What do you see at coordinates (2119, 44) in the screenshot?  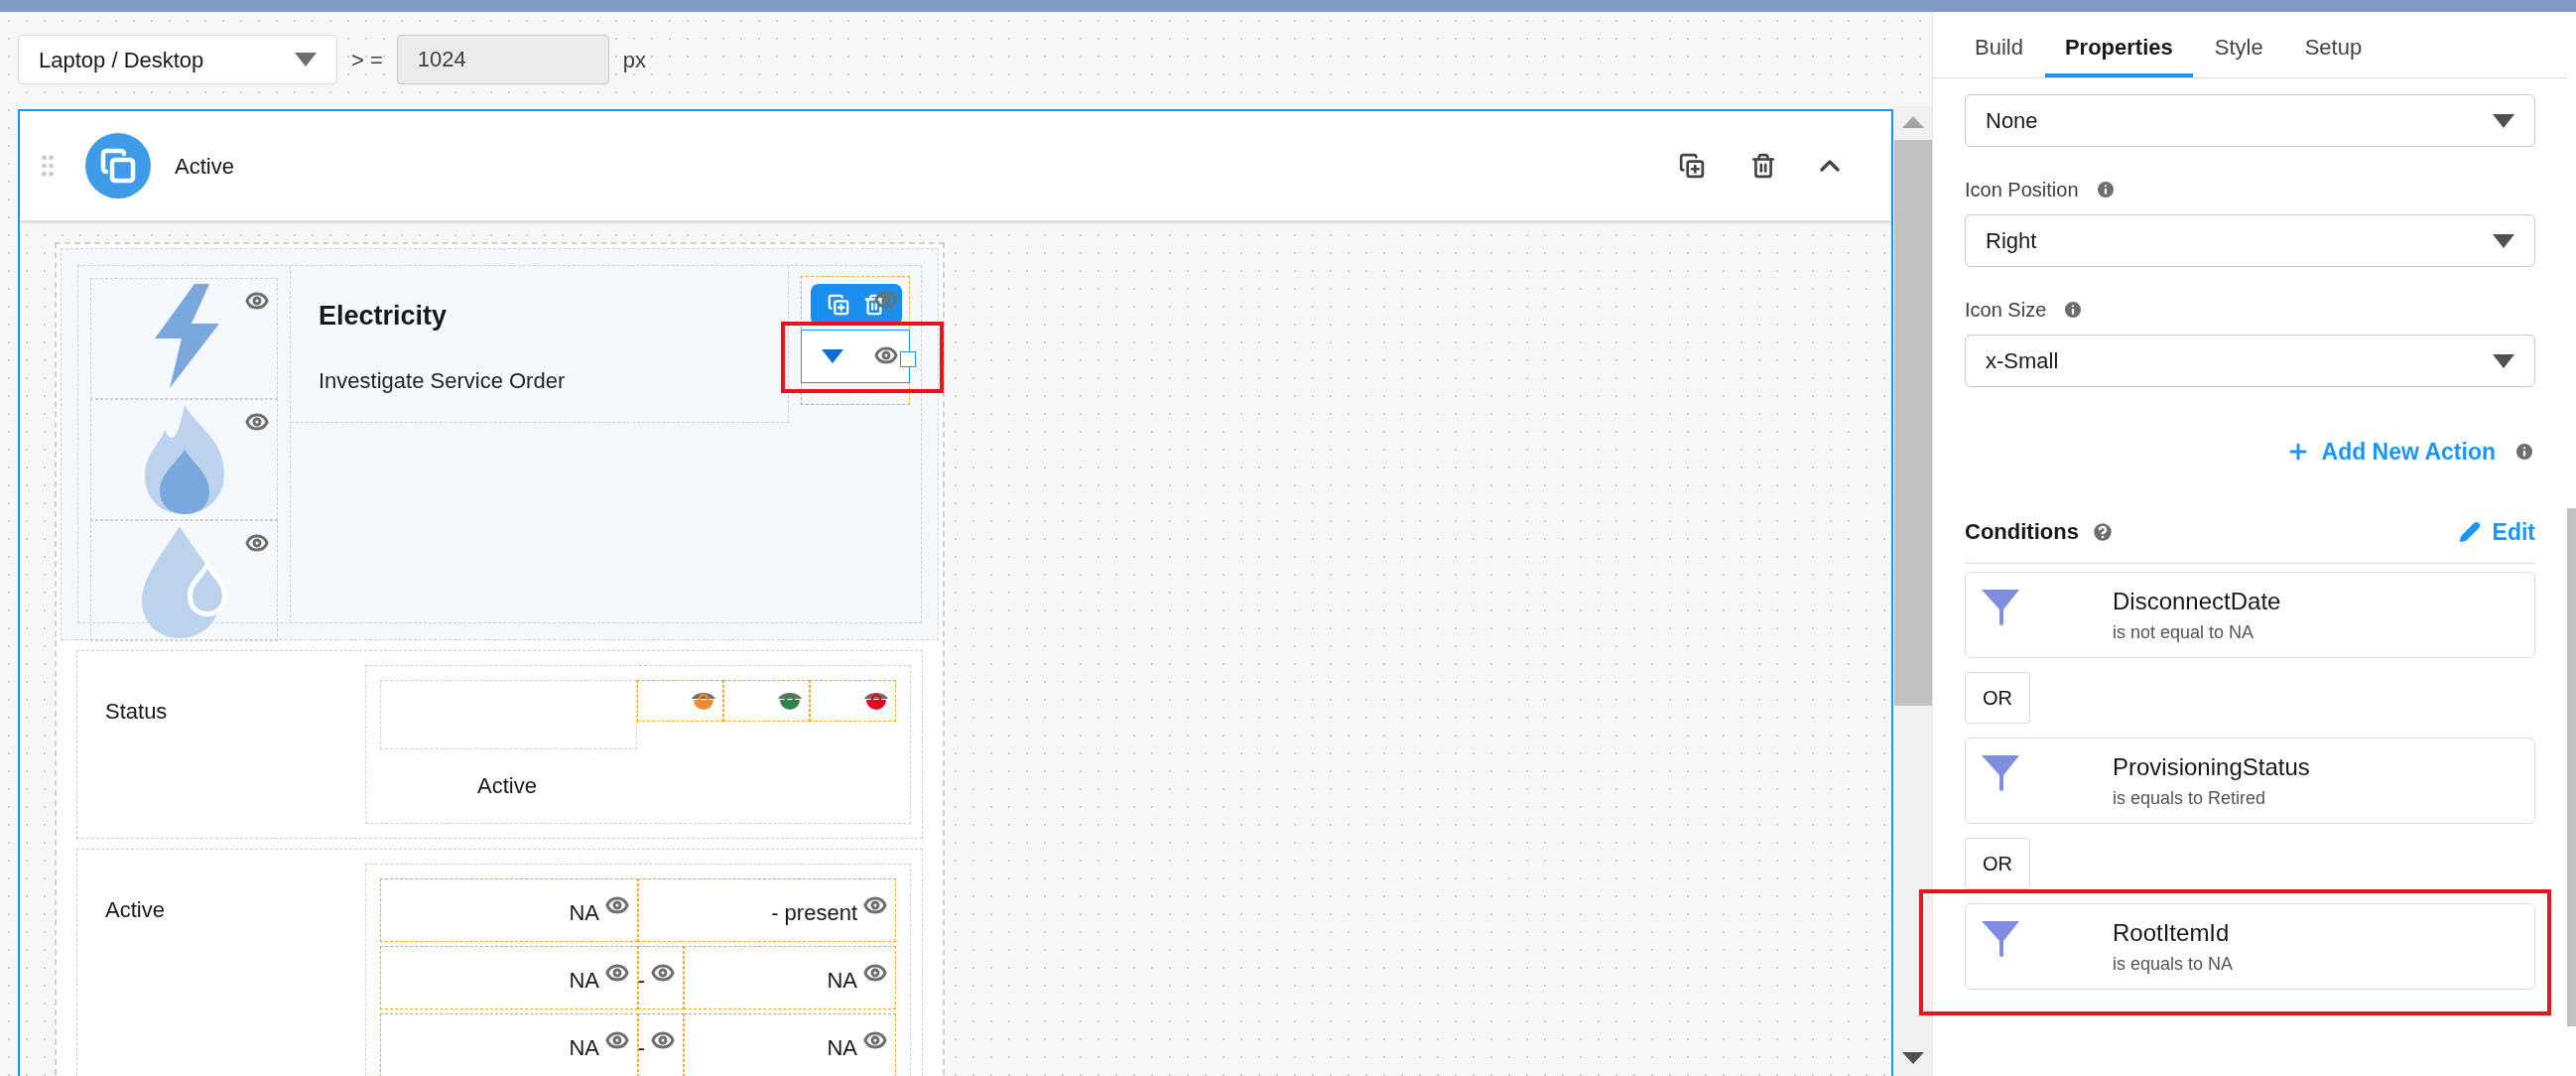 I see `panel-tab: Properties` at bounding box center [2119, 44].